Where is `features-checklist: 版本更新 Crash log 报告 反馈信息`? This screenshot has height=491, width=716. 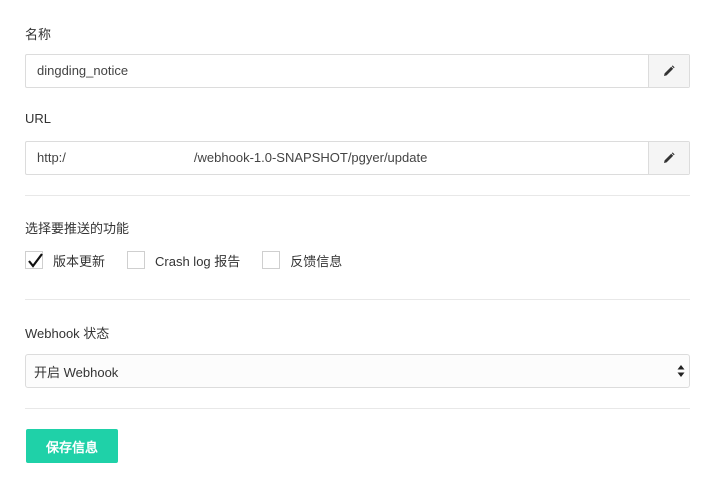
features-checklist: 版本更新 Crash log 报告 反馈信息 is located at coordinates (194, 260).